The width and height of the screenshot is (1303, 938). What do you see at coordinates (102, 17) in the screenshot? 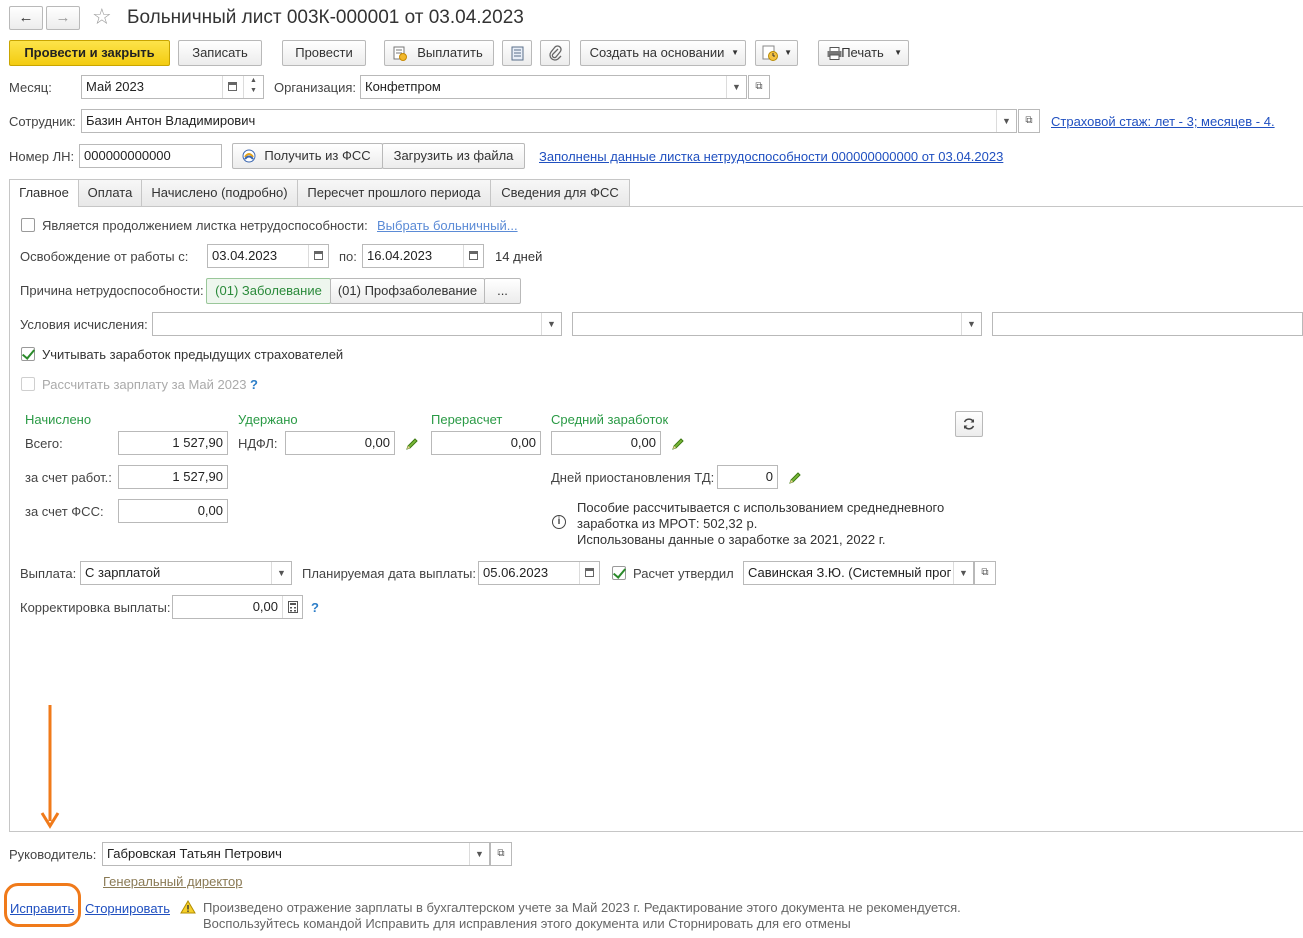
I see `favorite-star-icon: ☆` at bounding box center [102, 17].